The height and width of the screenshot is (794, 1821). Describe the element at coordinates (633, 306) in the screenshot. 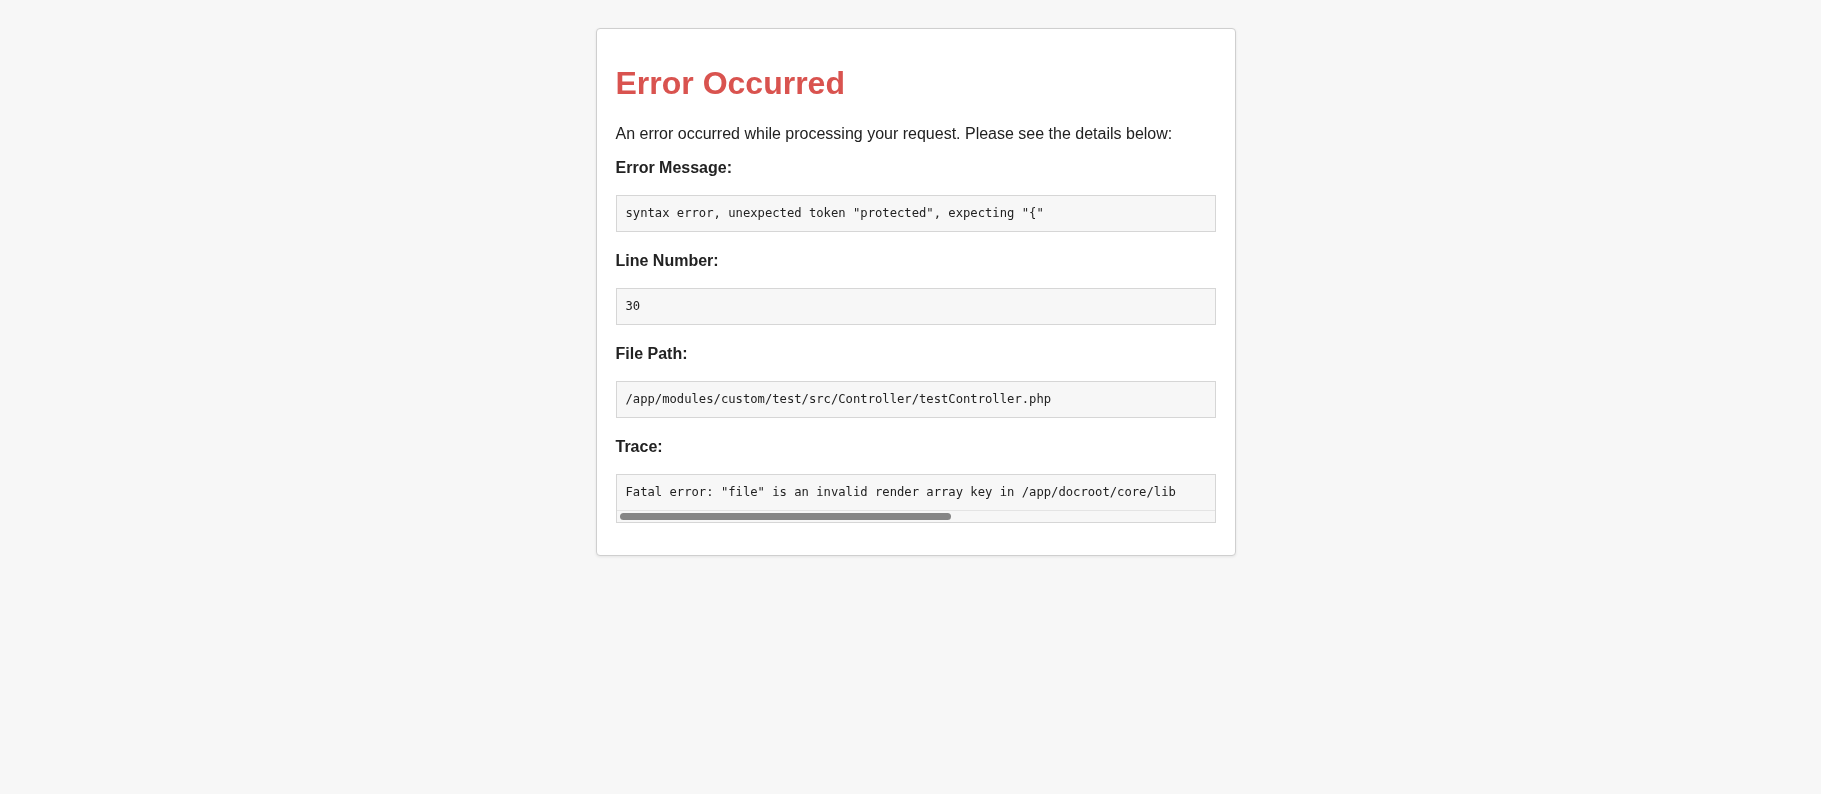

I see `code-text: 30` at that location.